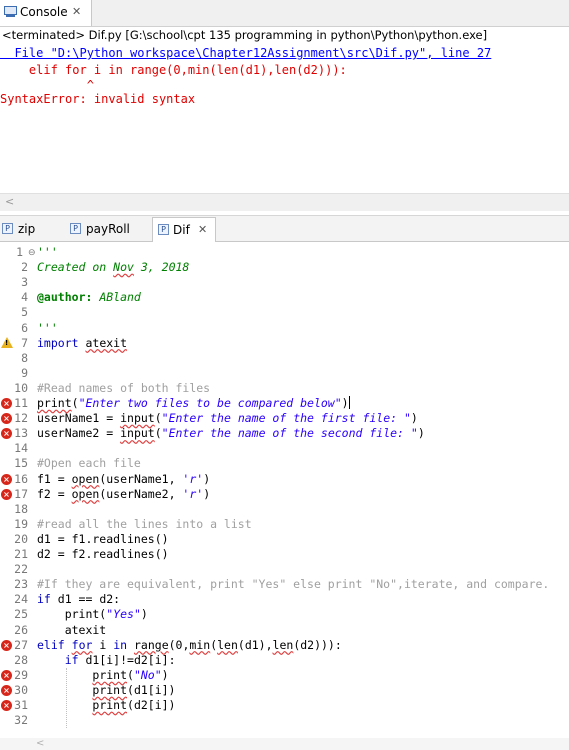 This screenshot has width=569, height=750. I want to click on tab-console: Console ✕, so click(46, 13).